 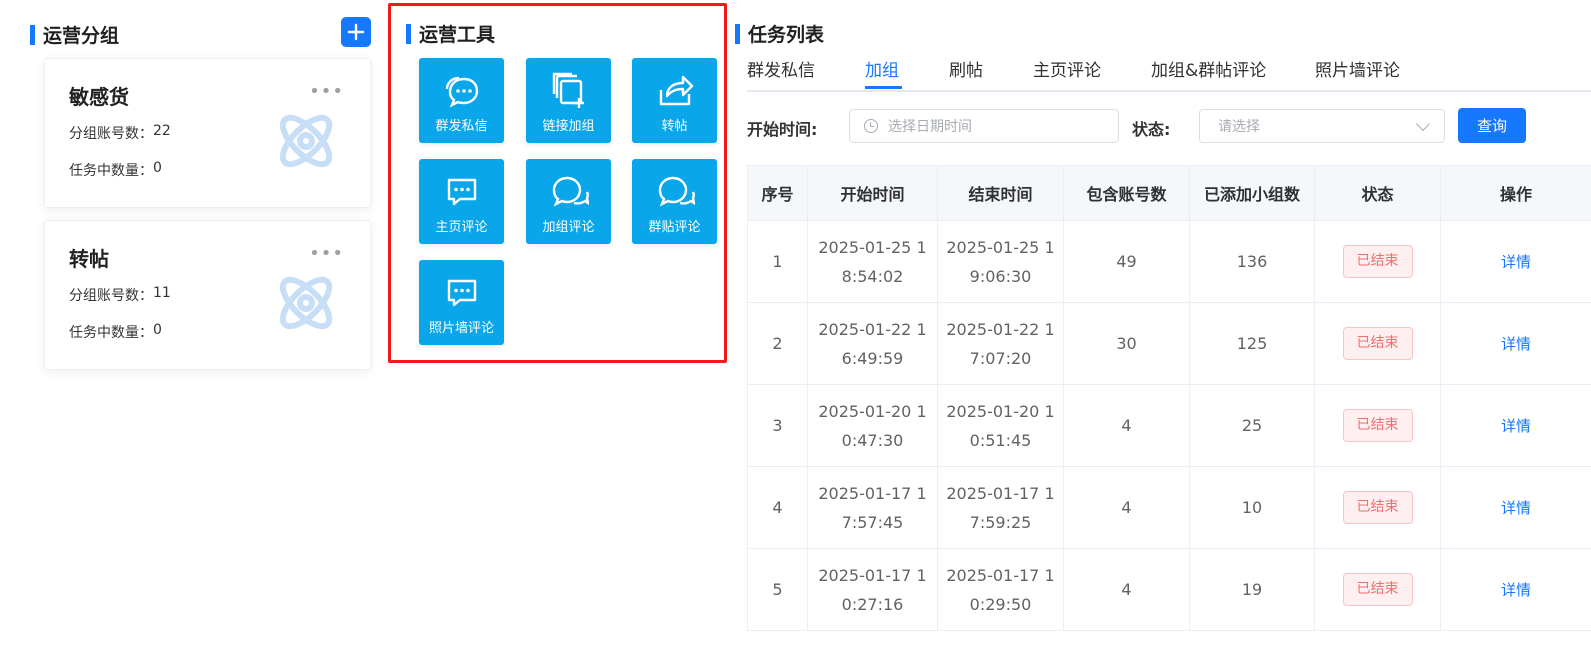 What do you see at coordinates (162, 293) in the screenshot?
I see `account-count-value: 11` at bounding box center [162, 293].